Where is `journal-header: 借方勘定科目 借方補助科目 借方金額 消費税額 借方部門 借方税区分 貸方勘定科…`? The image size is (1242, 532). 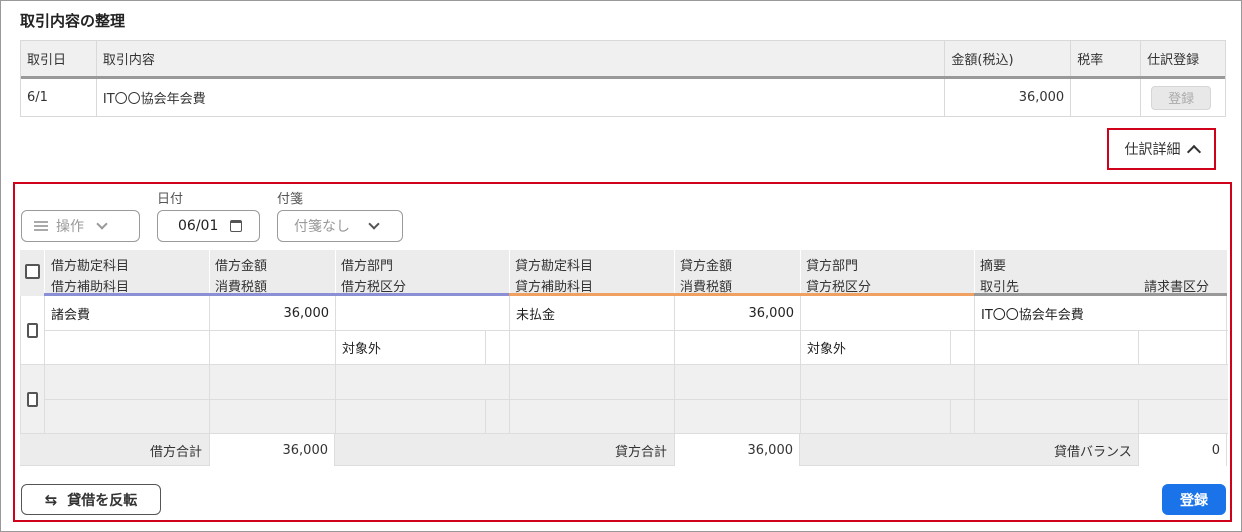
journal-header: 借方勘定科目 借方補助科目 借方金額 消費税額 借方部門 借方税区分 貸方勘定科… is located at coordinates (623, 273).